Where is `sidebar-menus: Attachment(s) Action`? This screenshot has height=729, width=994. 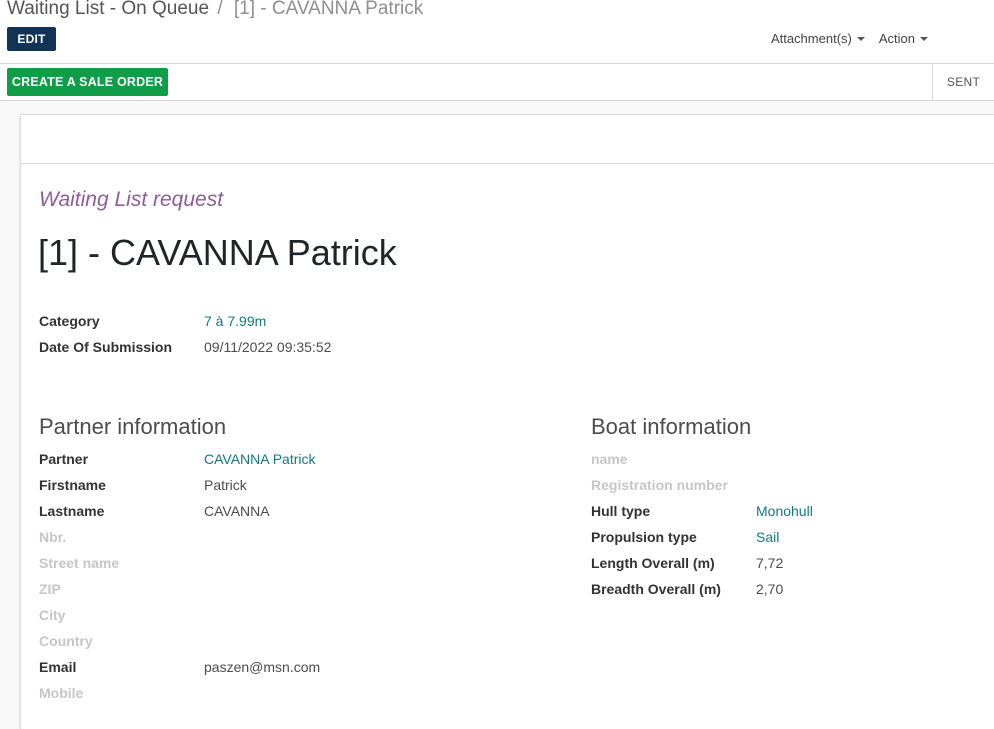
sidebar-menus: Attachment(s) Action is located at coordinates (849, 38).